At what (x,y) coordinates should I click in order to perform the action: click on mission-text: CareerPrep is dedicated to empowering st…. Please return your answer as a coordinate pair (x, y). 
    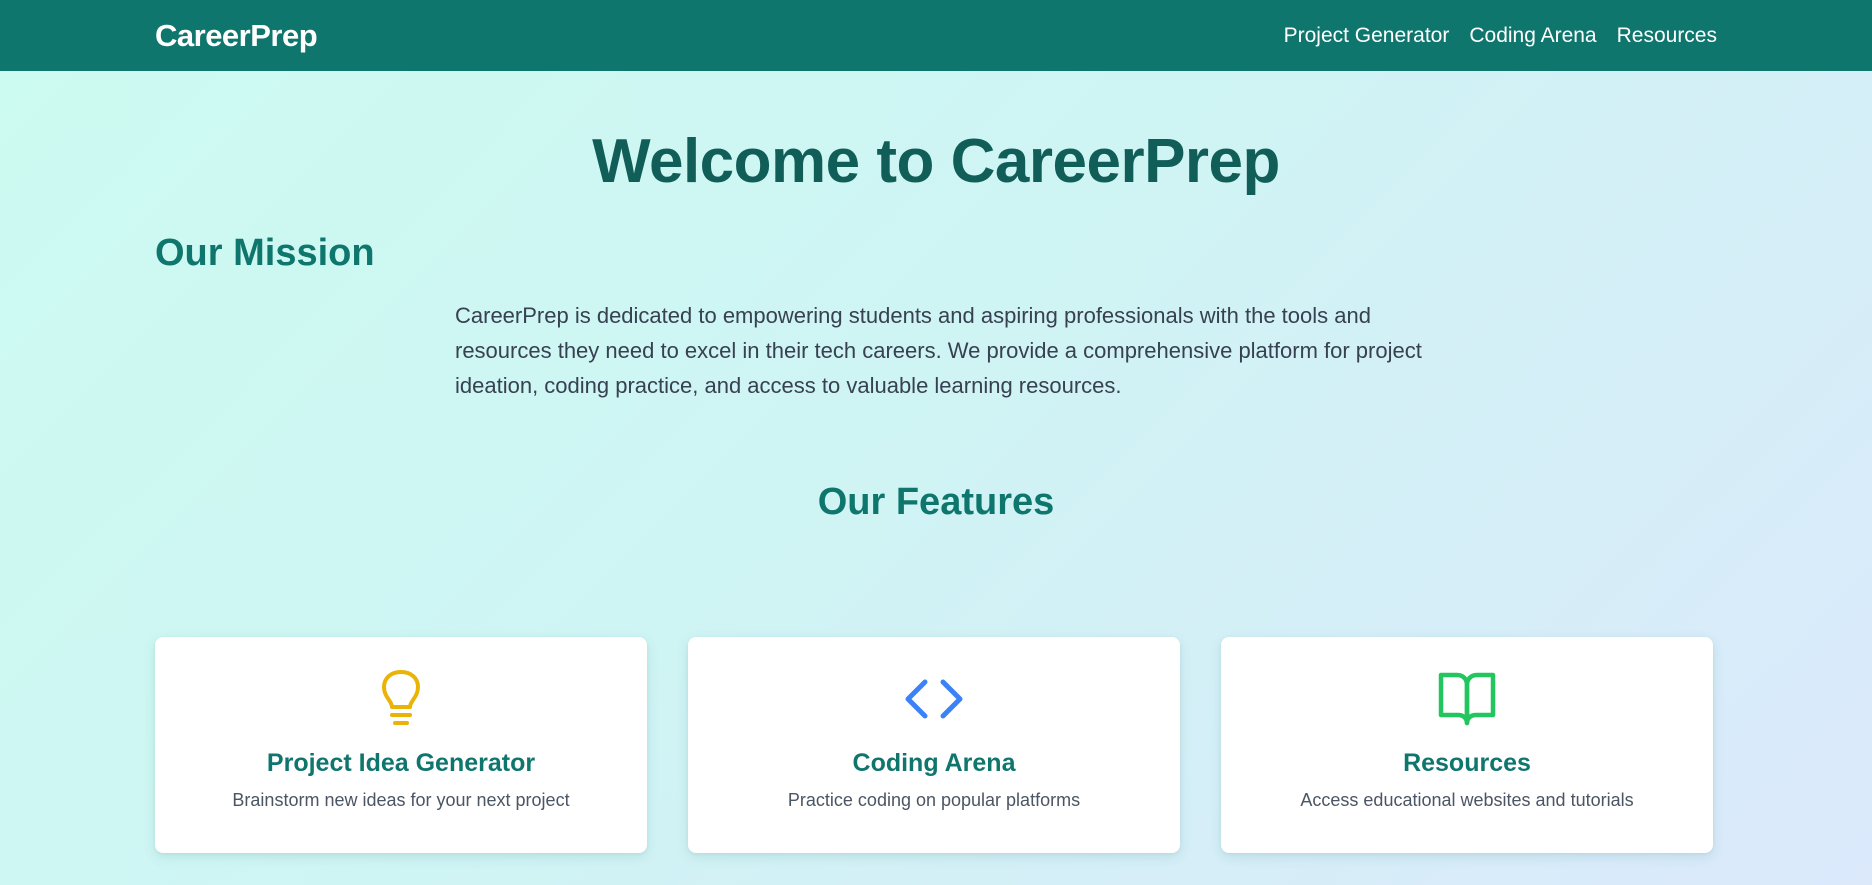
    Looking at the image, I should click on (938, 350).